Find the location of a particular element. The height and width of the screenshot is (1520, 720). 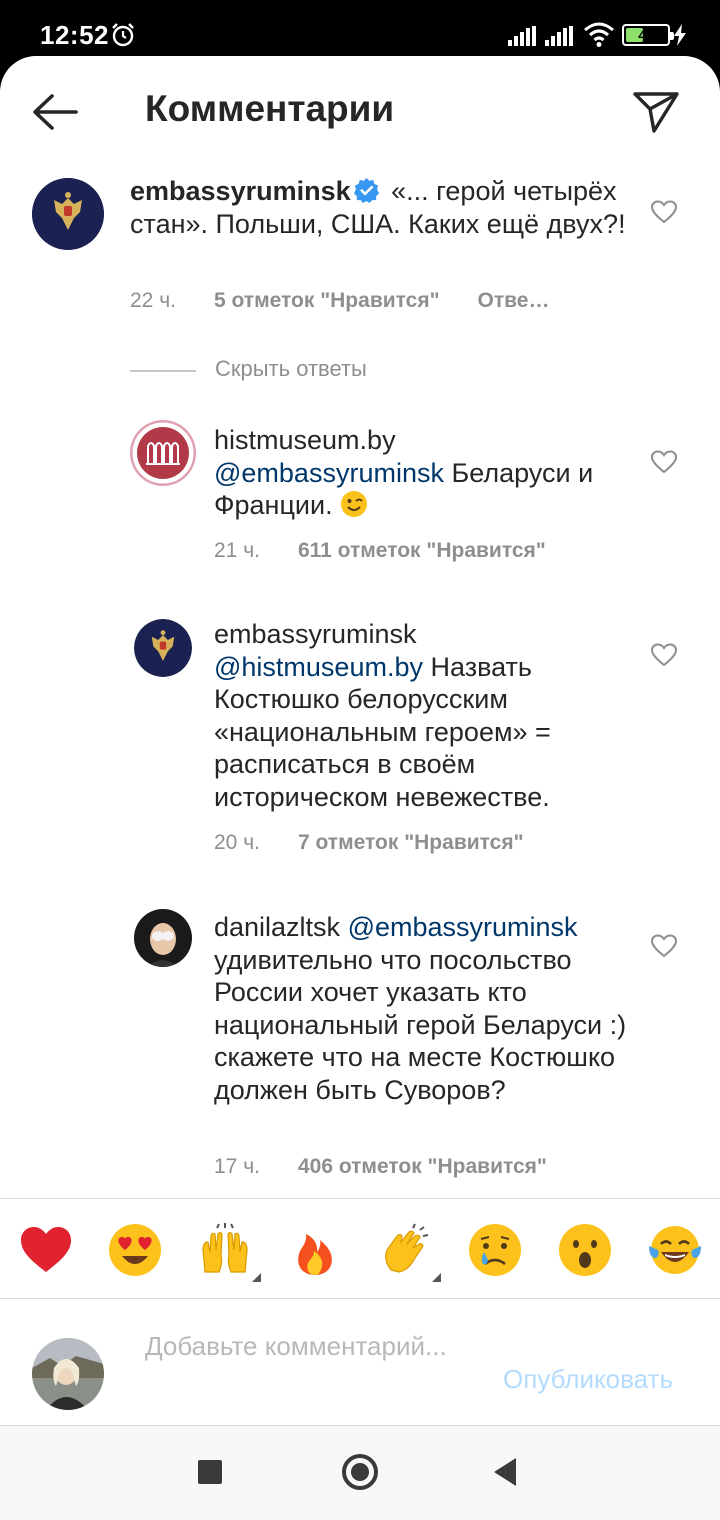

wifi-icon is located at coordinates (599, 34).